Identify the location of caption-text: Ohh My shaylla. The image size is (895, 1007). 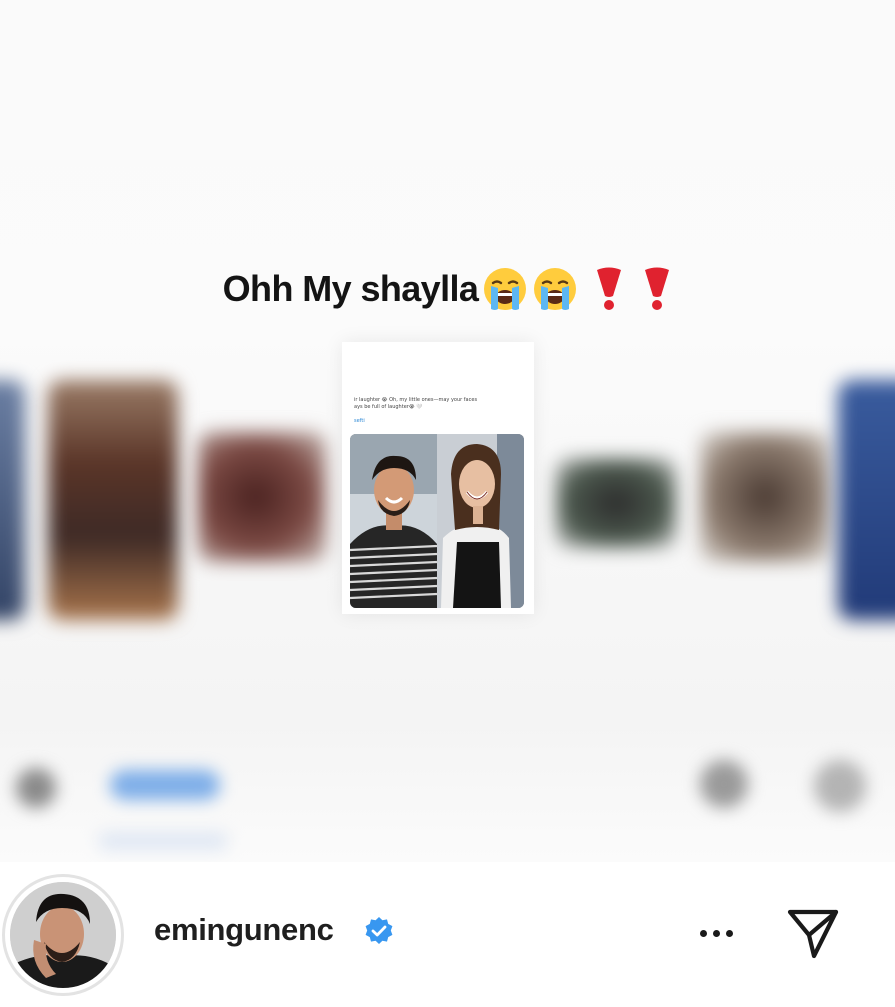
(350, 288).